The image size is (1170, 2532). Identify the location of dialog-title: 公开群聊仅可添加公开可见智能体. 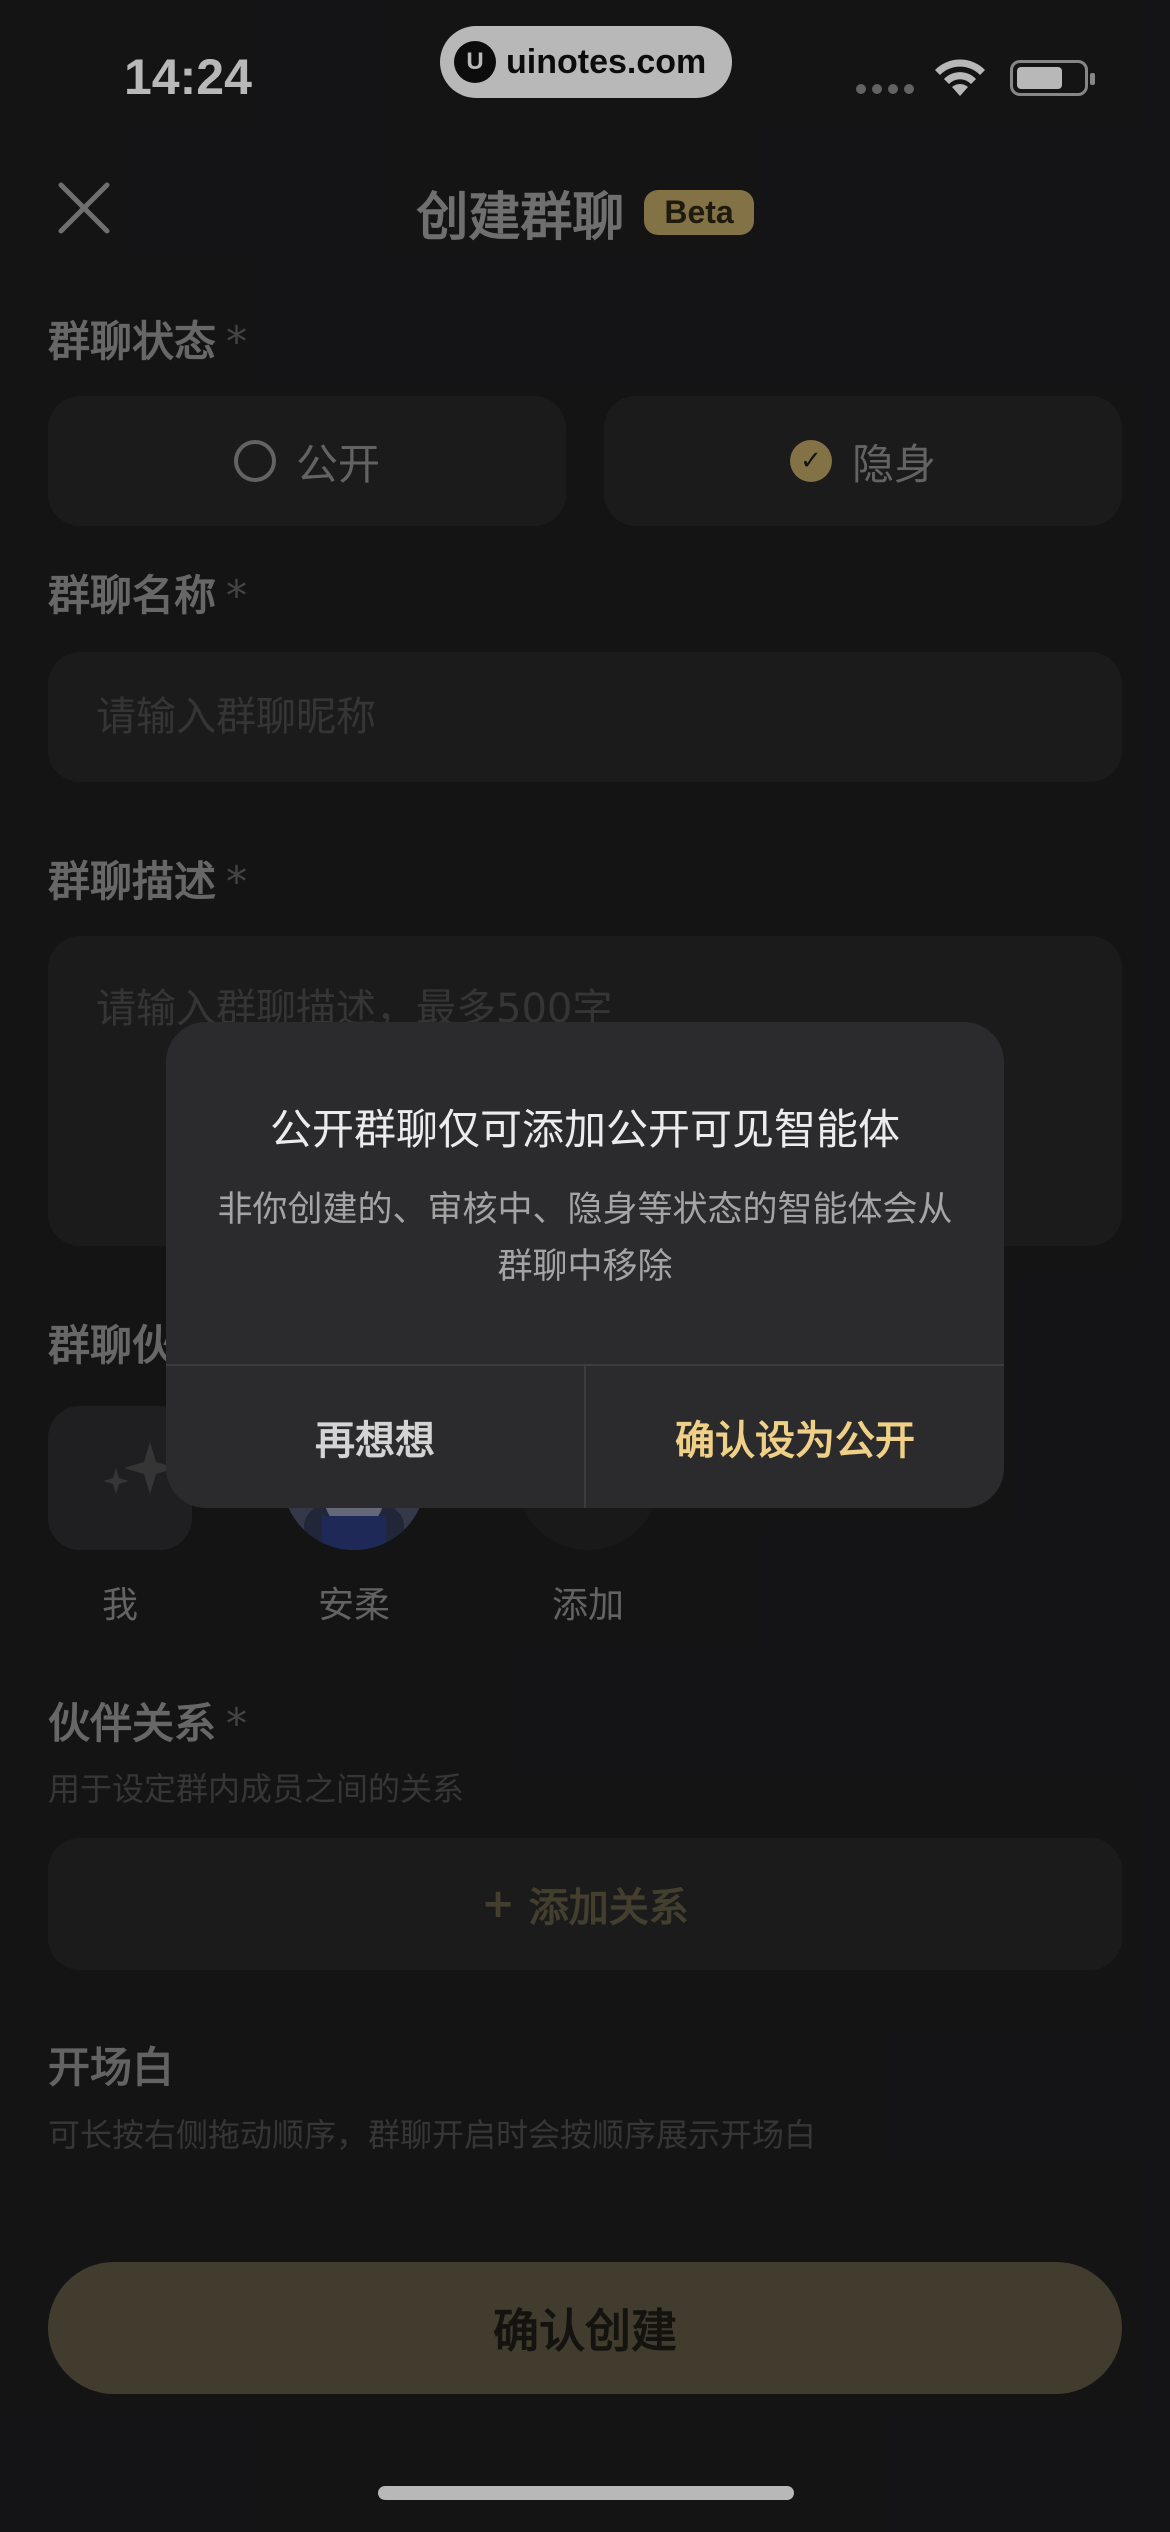
(584, 1129).